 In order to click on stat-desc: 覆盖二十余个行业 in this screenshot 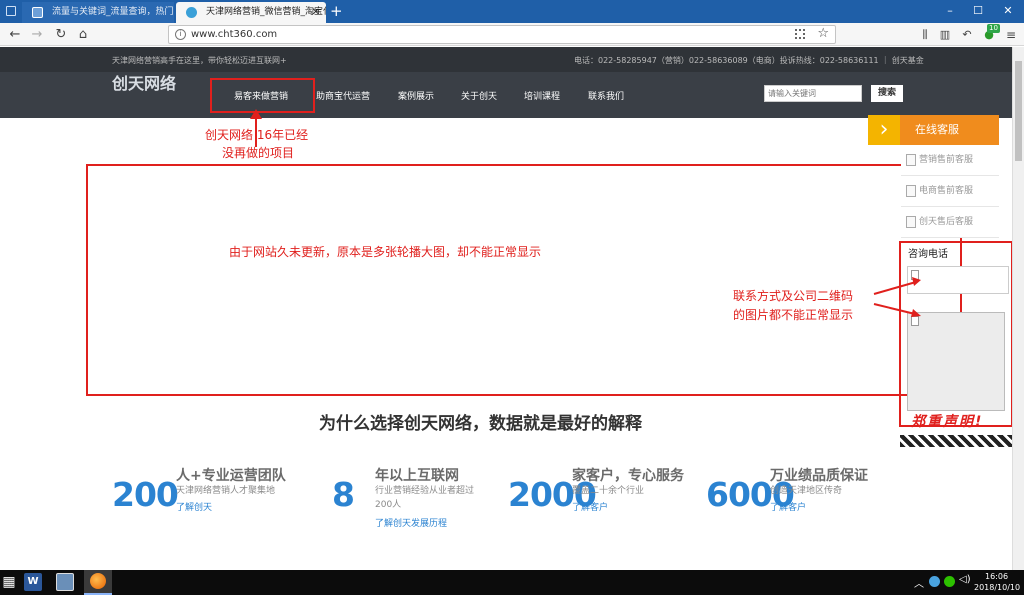, I will do `click(608, 491)`.